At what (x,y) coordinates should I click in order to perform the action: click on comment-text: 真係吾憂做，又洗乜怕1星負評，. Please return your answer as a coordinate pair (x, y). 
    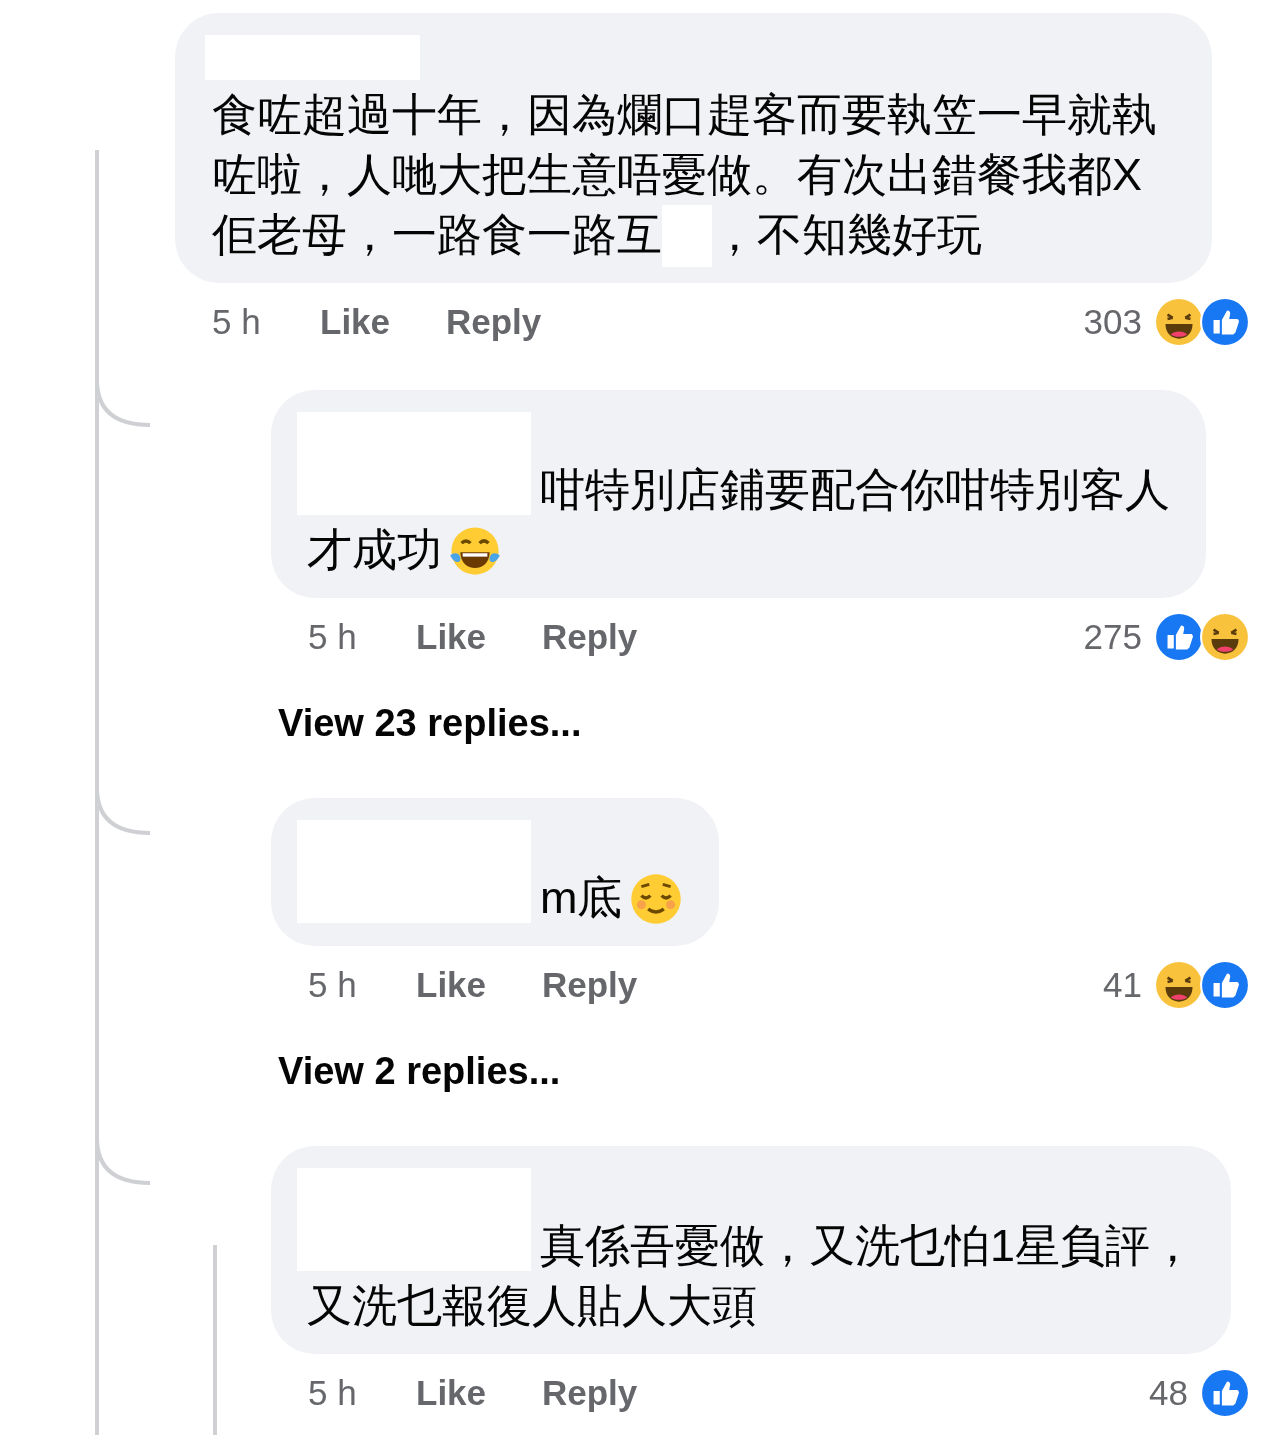
    Looking at the image, I should click on (868, 1246).